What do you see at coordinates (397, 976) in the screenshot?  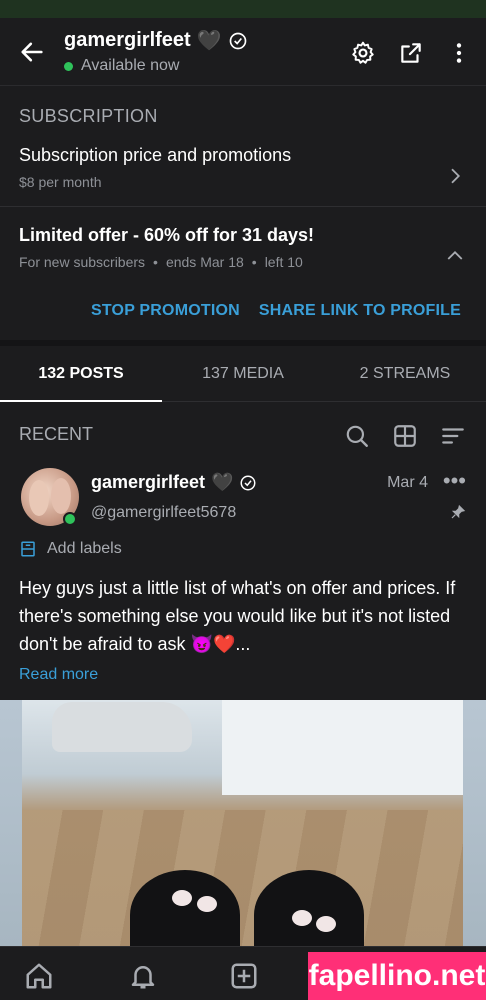 I see `watermark: fapellino.net` at bounding box center [397, 976].